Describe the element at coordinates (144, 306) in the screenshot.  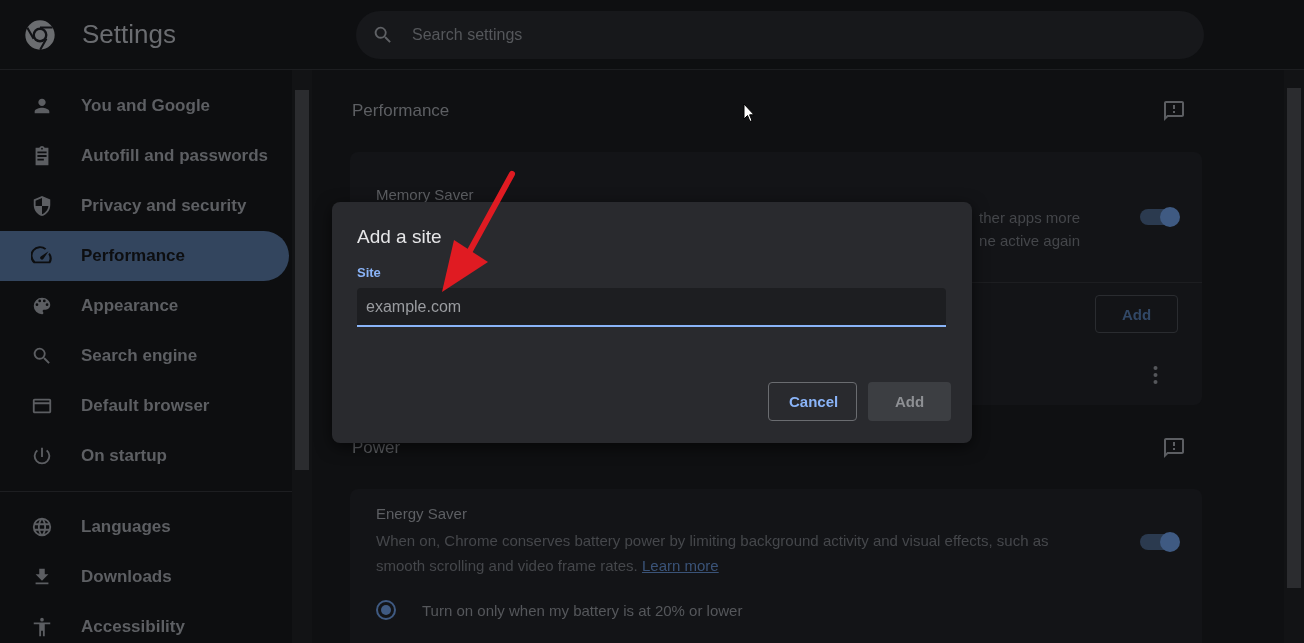
I see `sidebar-item: Appearance` at that location.